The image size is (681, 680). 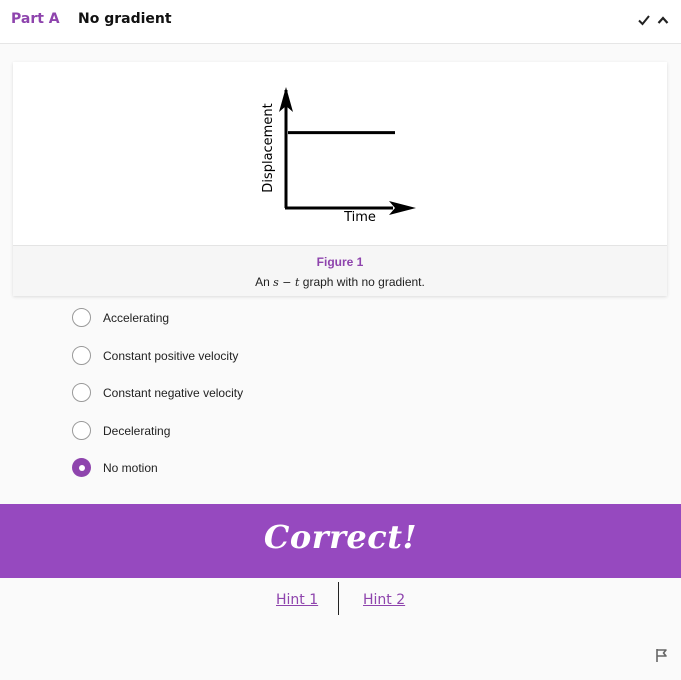 I want to click on y-axis-label: Displacement, so click(x=268, y=147).